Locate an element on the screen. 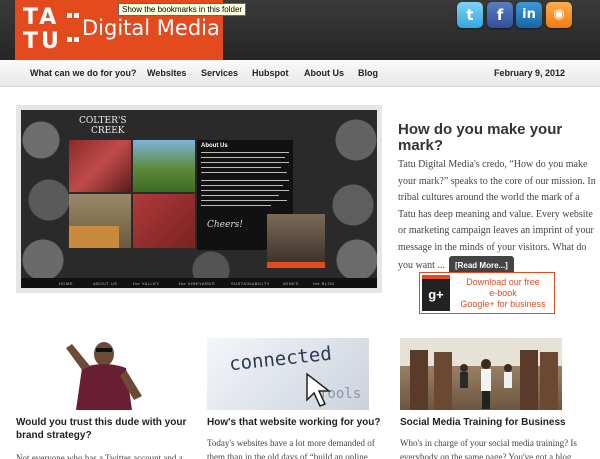 Image resolution: width=600 pixels, height=459 pixels. logo-letters-bottom: TU is located at coordinates (42, 41).